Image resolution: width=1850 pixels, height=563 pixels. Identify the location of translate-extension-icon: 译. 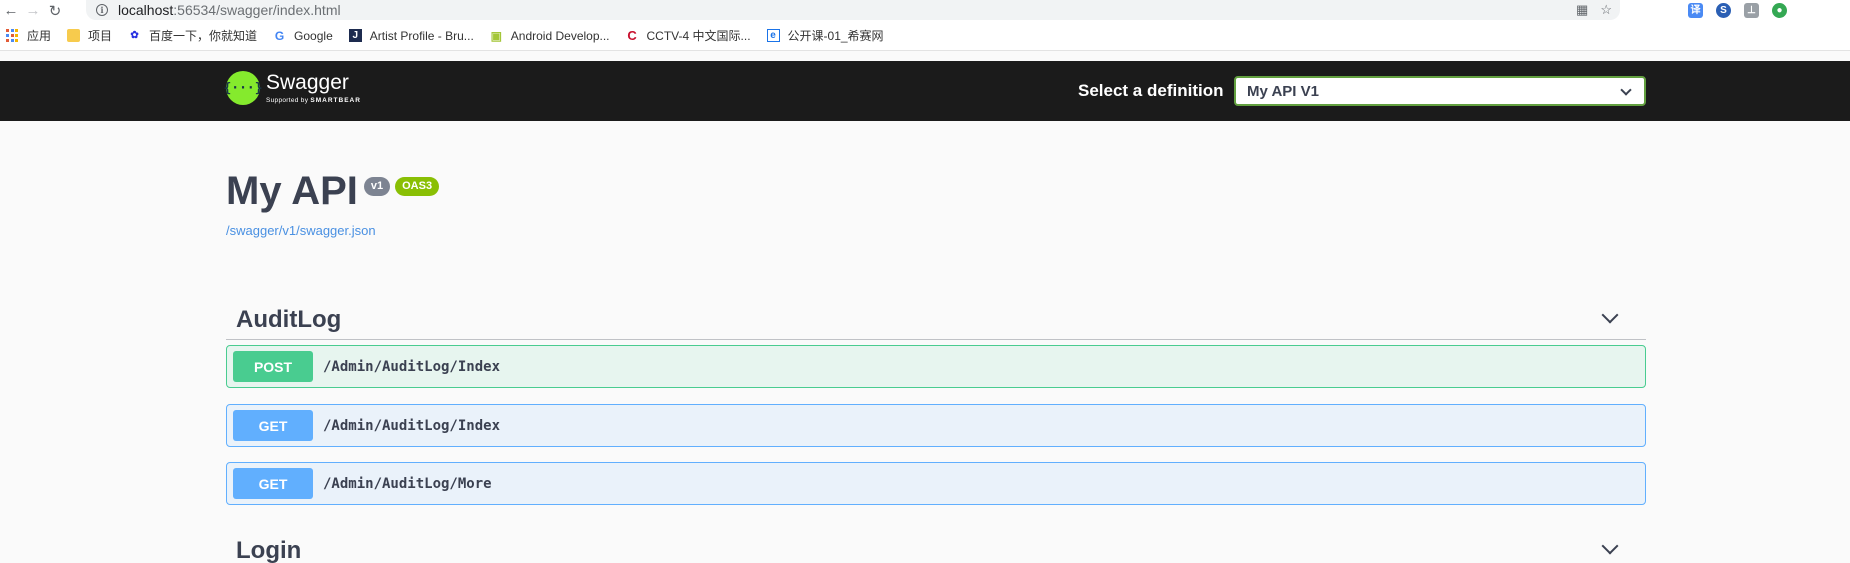
(1695, 10).